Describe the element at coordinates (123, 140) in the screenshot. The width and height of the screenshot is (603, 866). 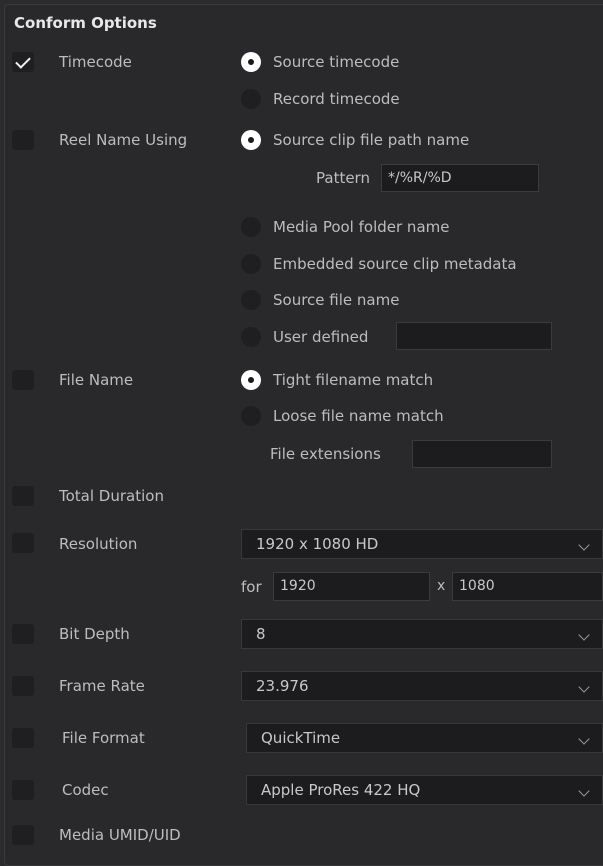
I see `reel-name-label: Reel Name Using` at that location.